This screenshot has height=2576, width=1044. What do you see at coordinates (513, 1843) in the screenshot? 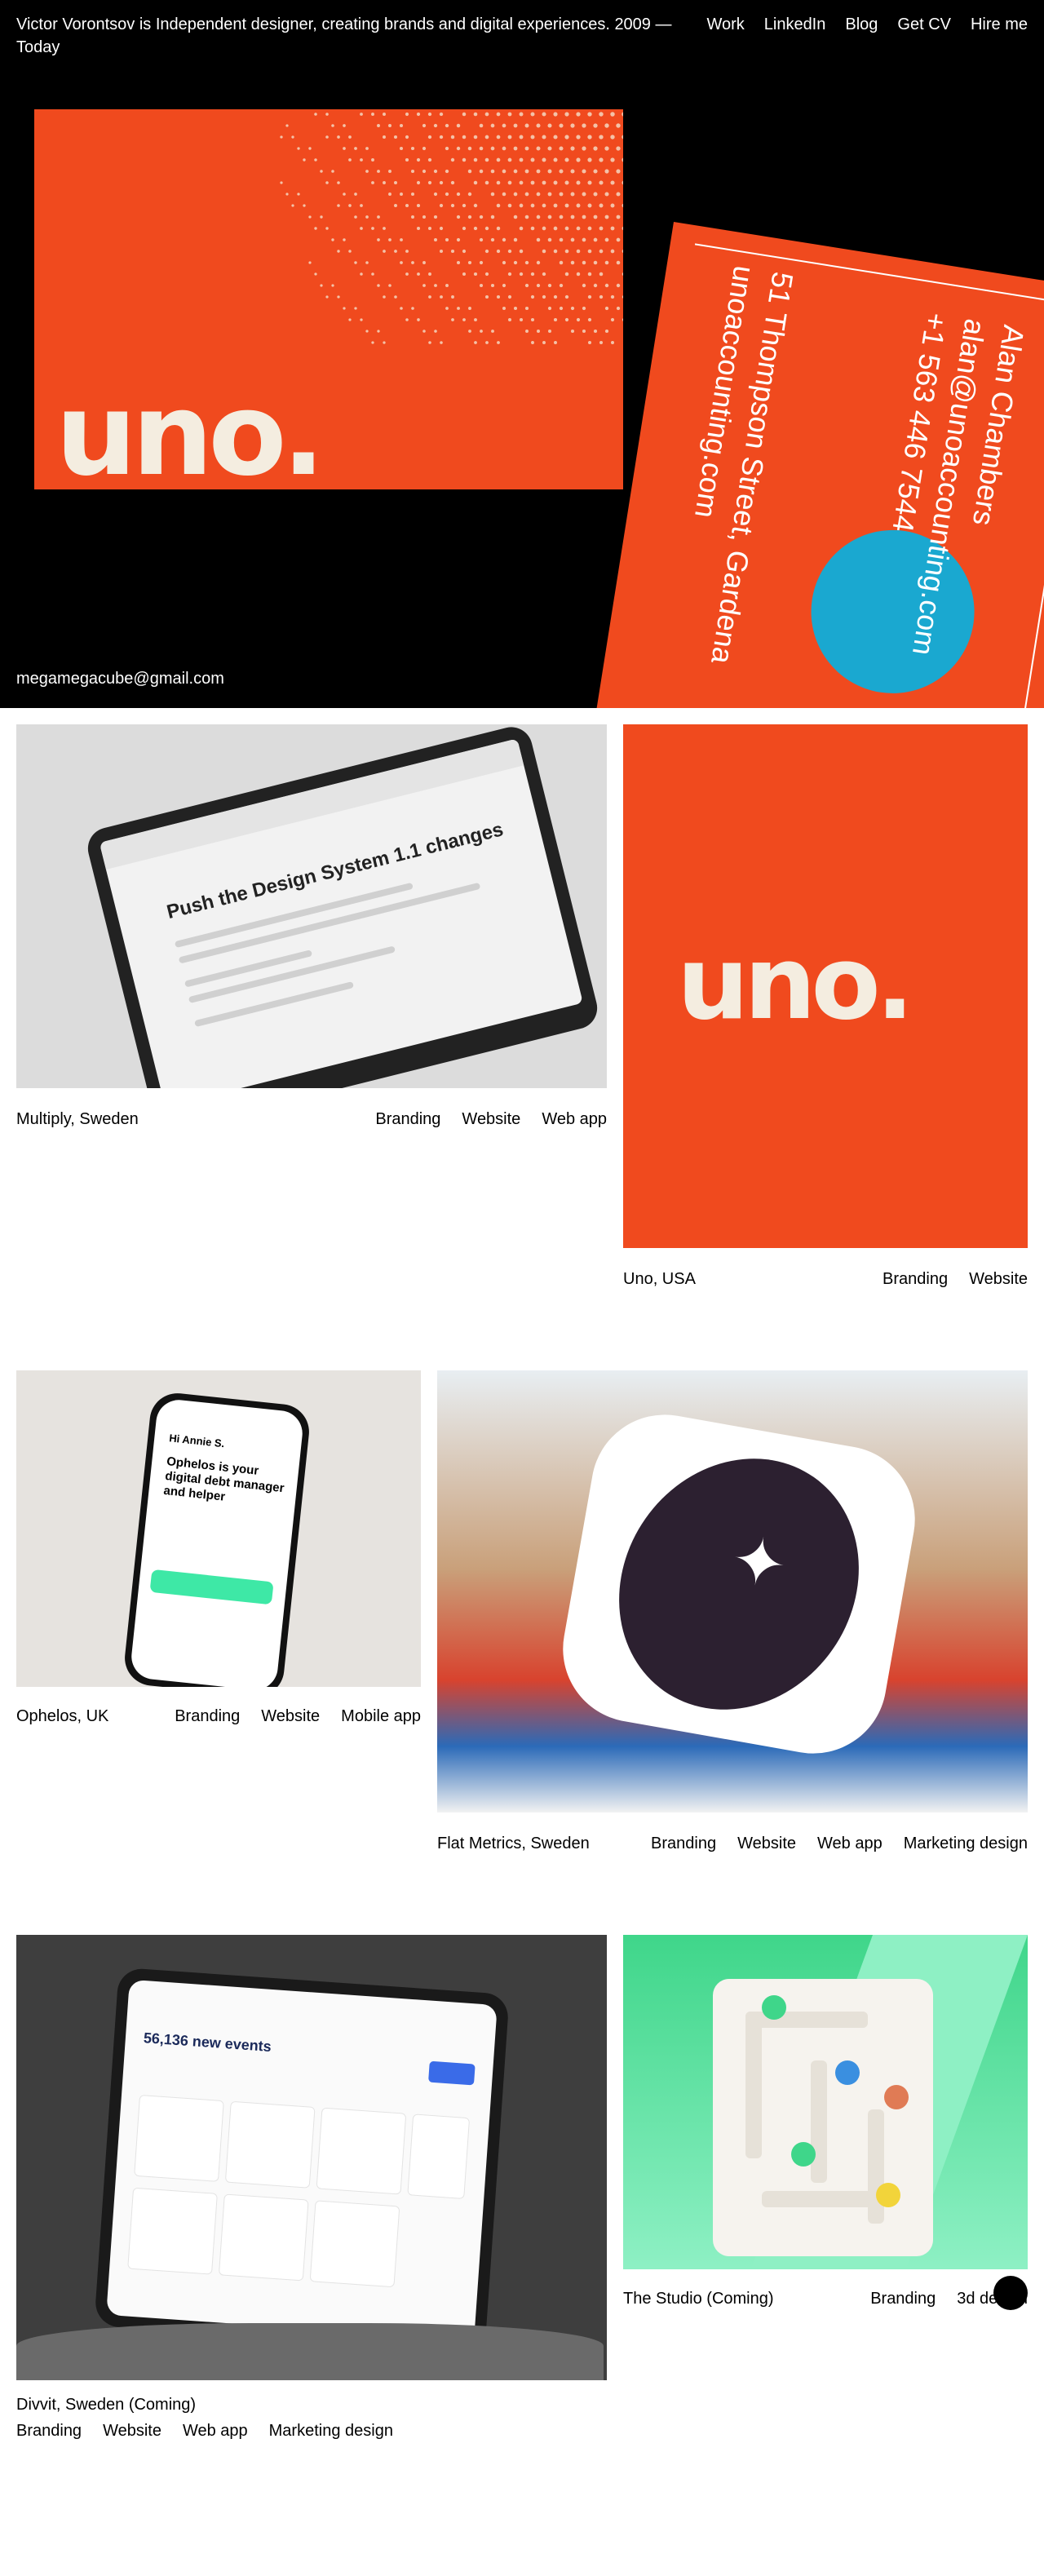
I see `project-title: Flat Metrics, Sweden` at bounding box center [513, 1843].